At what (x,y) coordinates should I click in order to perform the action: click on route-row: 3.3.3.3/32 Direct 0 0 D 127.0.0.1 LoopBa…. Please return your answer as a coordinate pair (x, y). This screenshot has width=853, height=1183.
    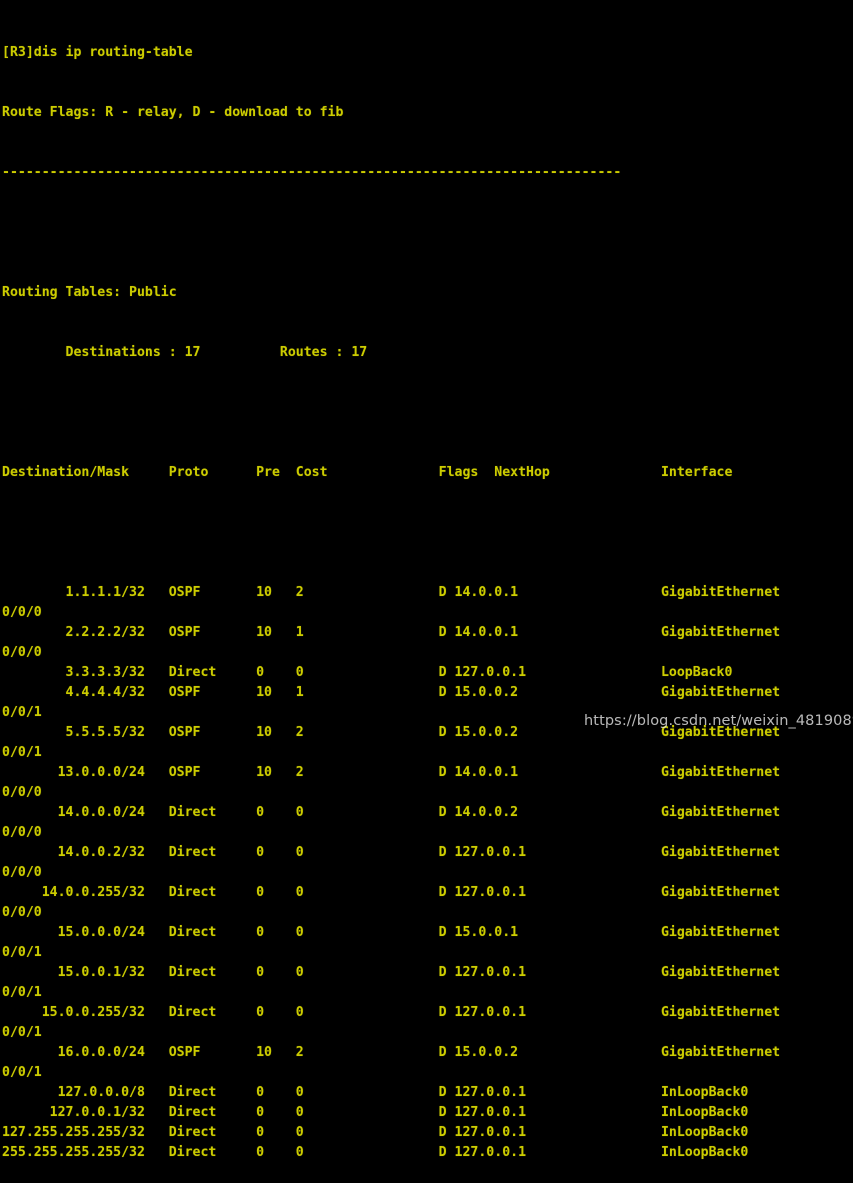
    Looking at the image, I should click on (367, 672).